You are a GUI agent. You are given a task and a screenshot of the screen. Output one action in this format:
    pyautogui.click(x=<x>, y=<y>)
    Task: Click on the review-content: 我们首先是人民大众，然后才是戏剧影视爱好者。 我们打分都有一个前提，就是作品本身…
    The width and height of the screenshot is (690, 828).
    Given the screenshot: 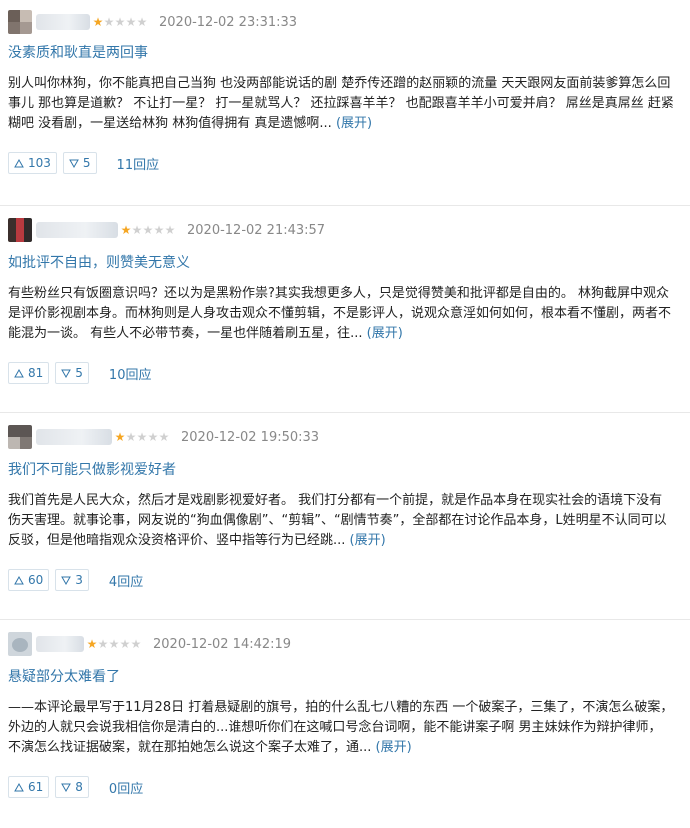 What is the action you would take?
    pyautogui.click(x=343, y=521)
    